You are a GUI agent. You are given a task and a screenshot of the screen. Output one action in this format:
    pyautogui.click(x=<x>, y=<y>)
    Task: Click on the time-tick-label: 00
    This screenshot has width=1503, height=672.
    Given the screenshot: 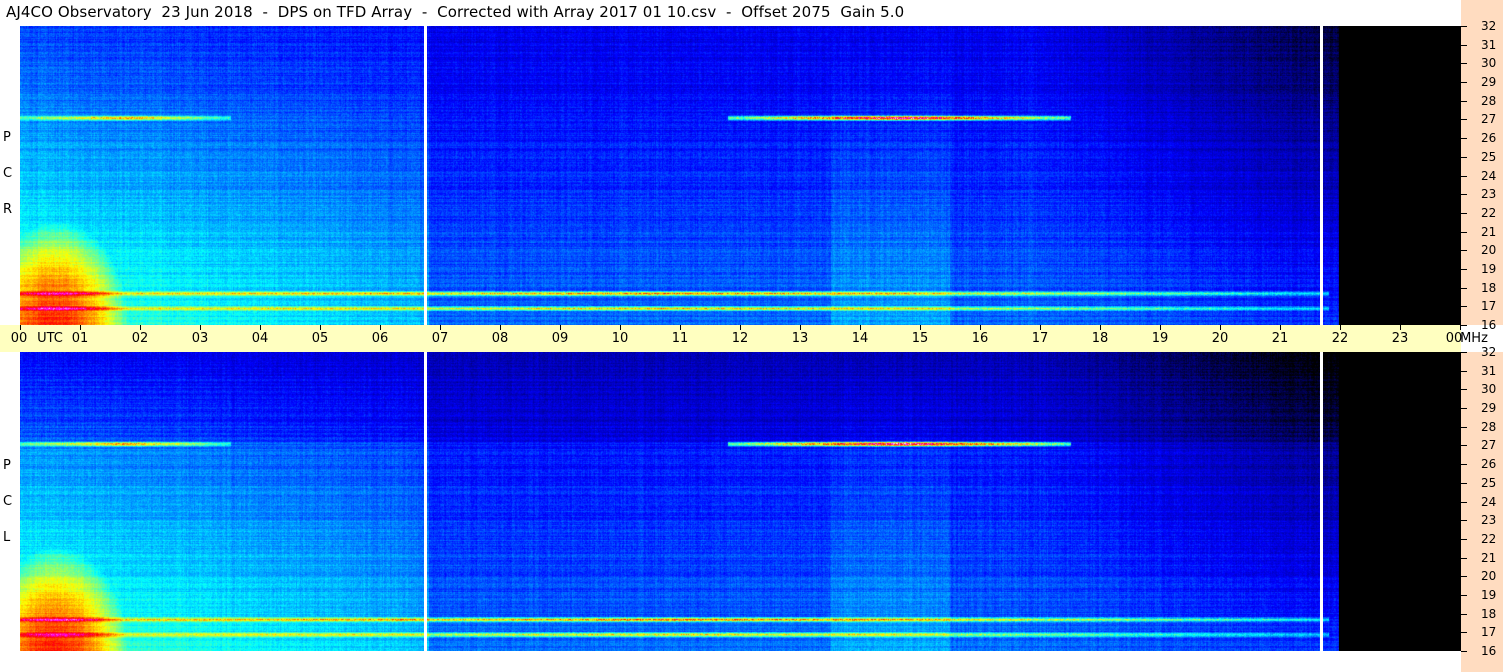 What is the action you would take?
    pyautogui.click(x=19, y=338)
    